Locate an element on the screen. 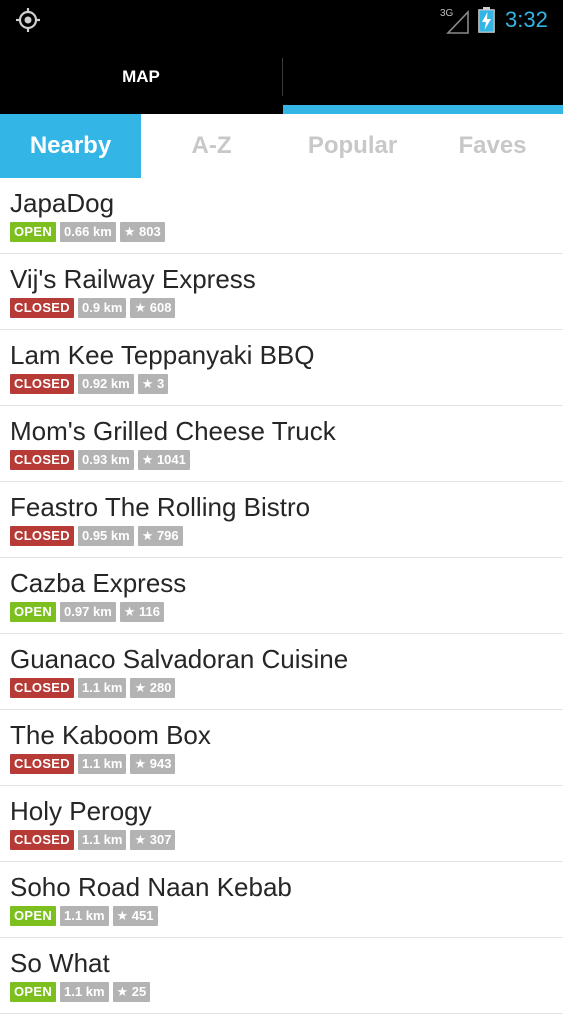  rating-badge: ★ 307 is located at coordinates (153, 840).